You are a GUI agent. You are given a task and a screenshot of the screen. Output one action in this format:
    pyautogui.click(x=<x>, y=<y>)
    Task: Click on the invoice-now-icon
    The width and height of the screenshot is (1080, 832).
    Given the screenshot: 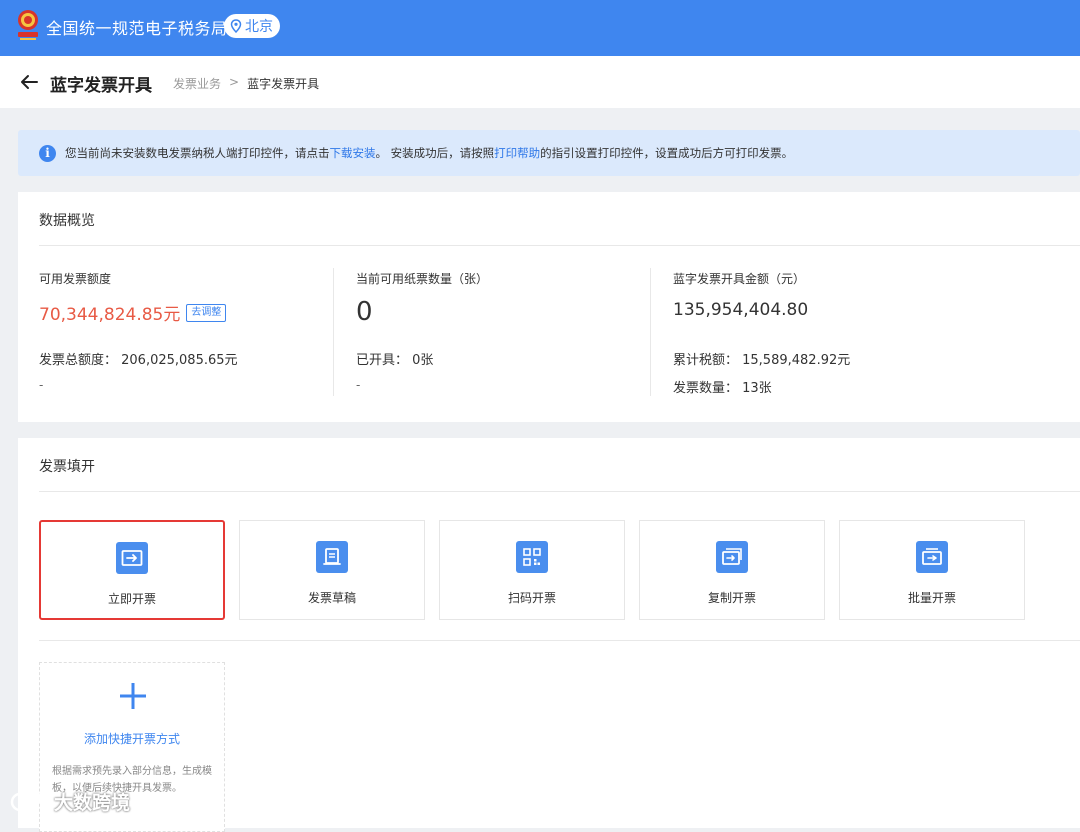 What is the action you would take?
    pyautogui.click(x=132, y=558)
    